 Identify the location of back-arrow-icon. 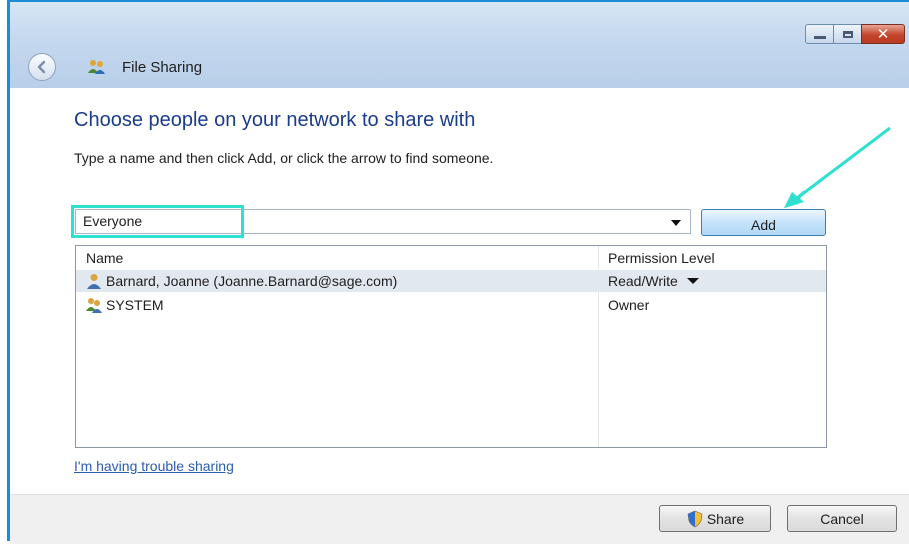
(41, 67).